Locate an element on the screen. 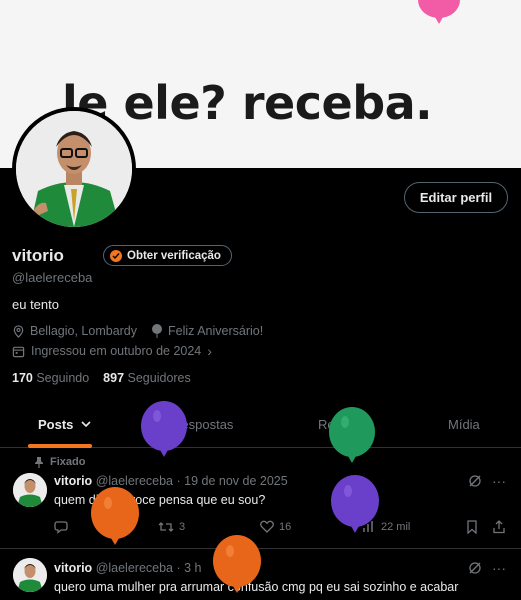  profile-name: vitorio is located at coordinates (38, 255).